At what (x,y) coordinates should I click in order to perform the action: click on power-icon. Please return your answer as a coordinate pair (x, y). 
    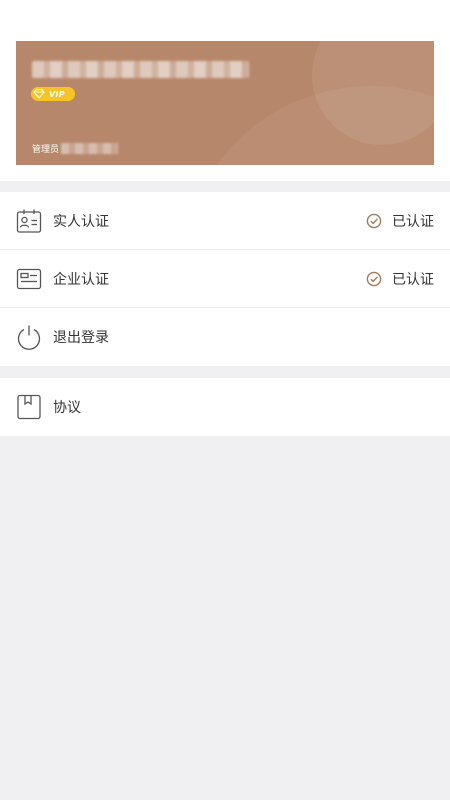
    Looking at the image, I should click on (29, 337).